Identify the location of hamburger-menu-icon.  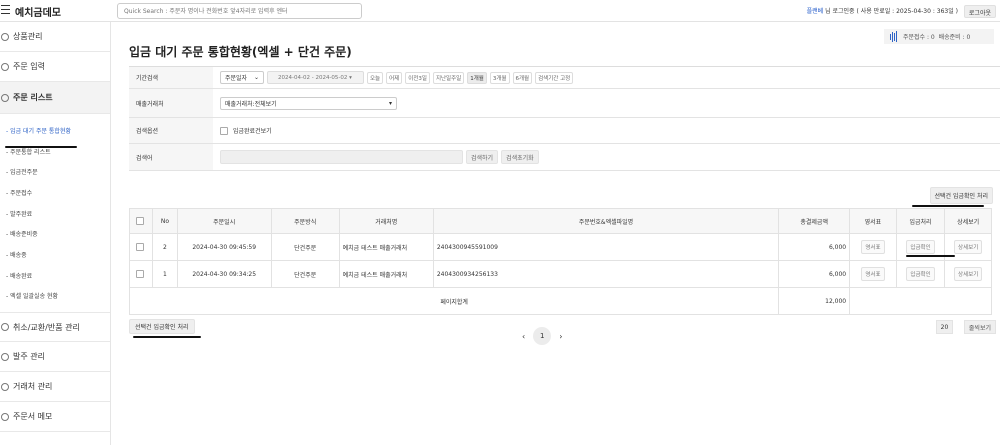
(5, 9).